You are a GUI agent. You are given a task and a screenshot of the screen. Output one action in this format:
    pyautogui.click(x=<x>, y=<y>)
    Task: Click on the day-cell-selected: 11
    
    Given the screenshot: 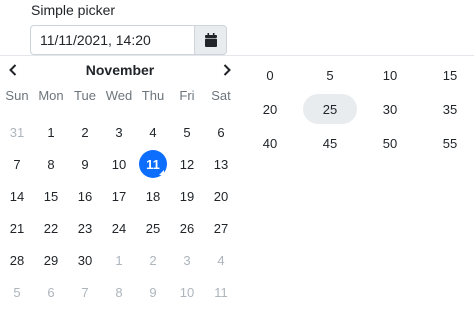 What is the action you would take?
    pyautogui.click(x=153, y=164)
    